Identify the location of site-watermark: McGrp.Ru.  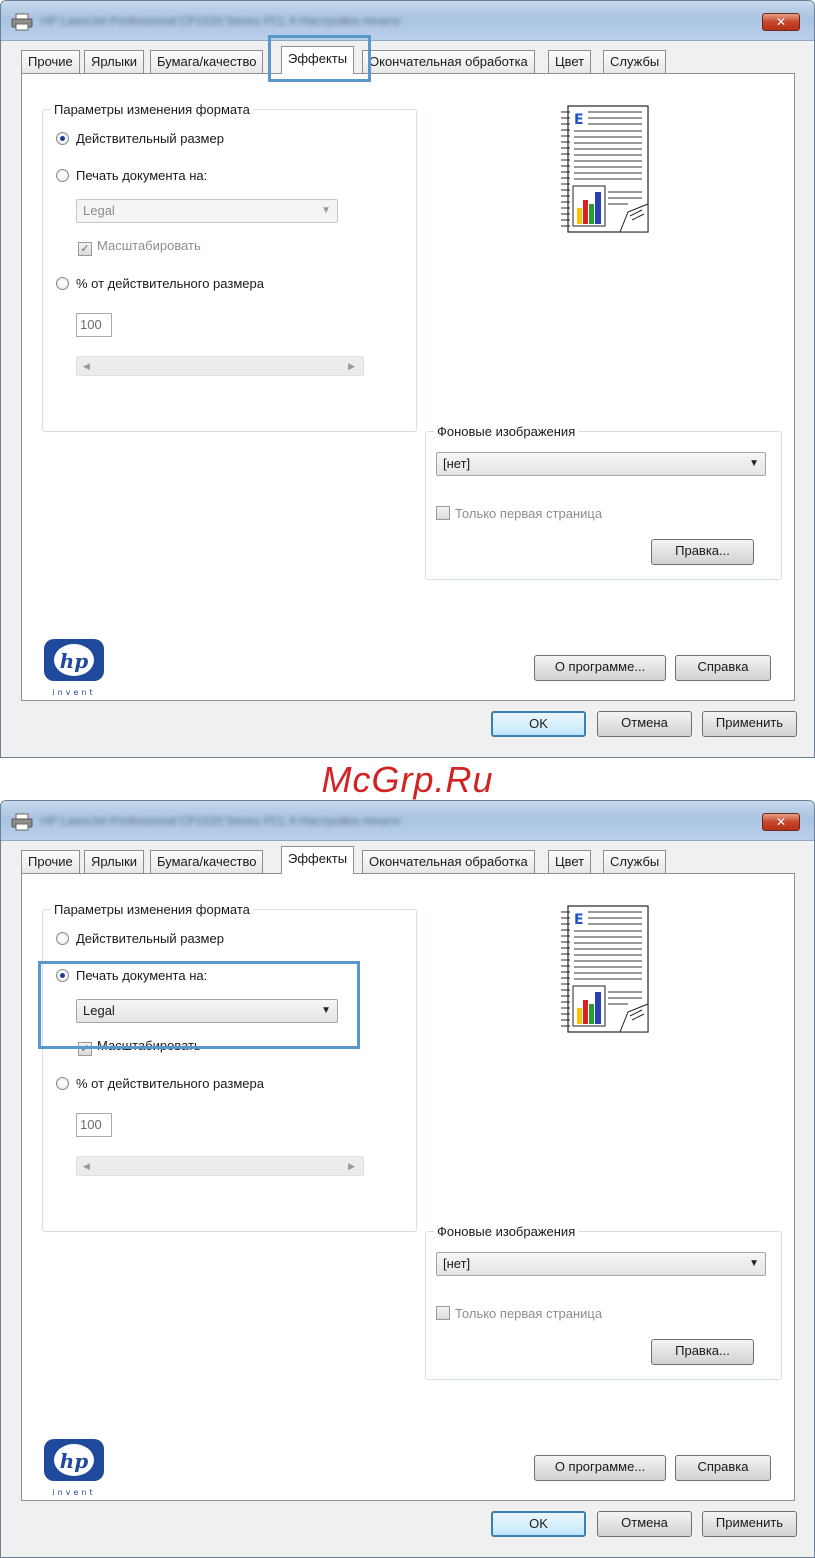
(407, 779).